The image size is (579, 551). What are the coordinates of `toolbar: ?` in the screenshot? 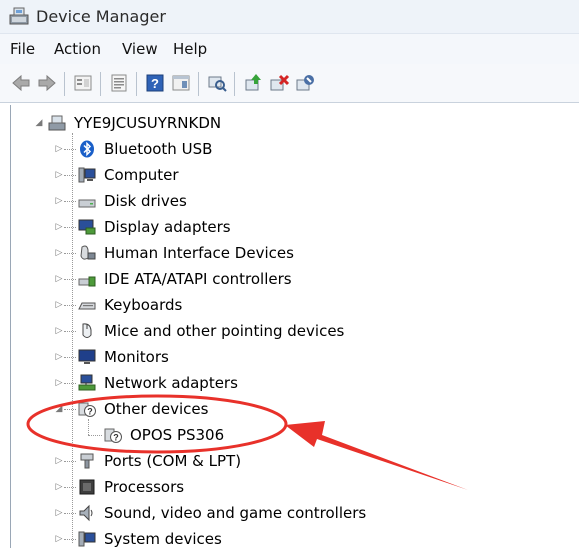 It's located at (289, 83).